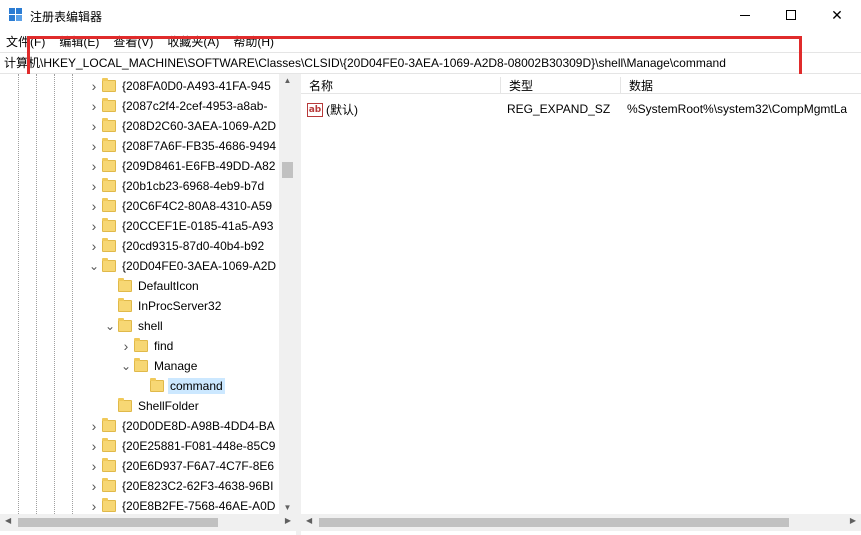  What do you see at coordinates (164, 346) in the screenshot?
I see `tree-node-label: find` at bounding box center [164, 346].